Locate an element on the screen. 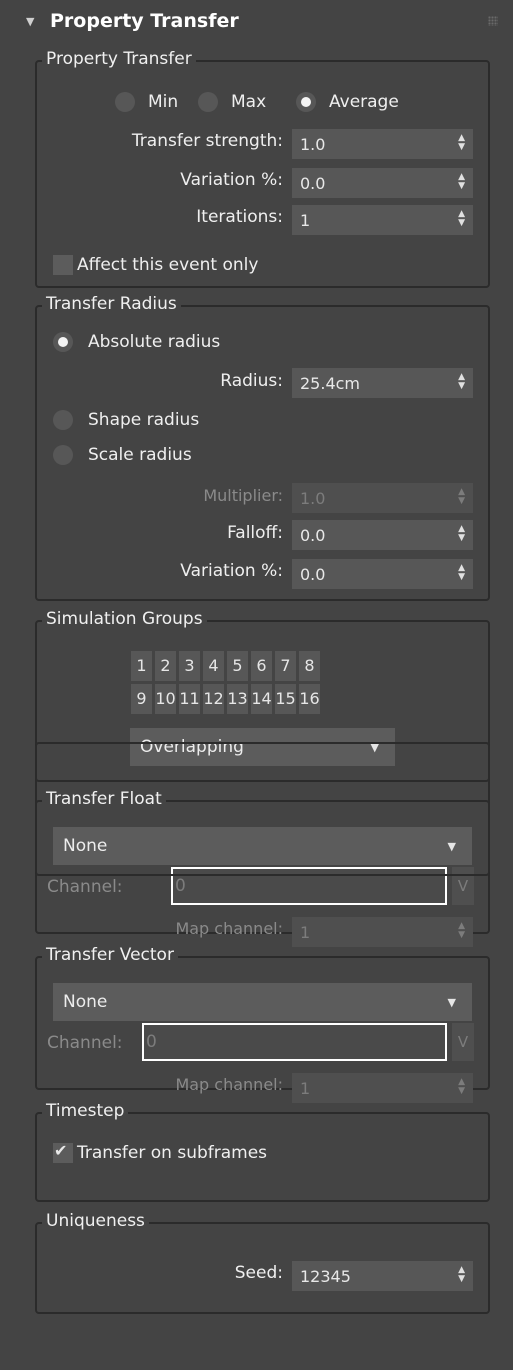 The image size is (513, 1370). scale-radius-label: Scale radius is located at coordinates (140, 455).